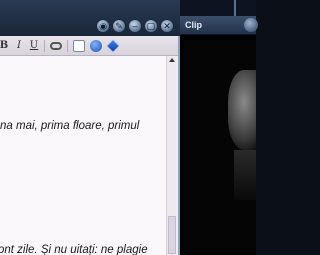 This screenshot has width=320, height=255. Describe the element at coordinates (96, 45) in the screenshot. I see `globe-icon` at that location.